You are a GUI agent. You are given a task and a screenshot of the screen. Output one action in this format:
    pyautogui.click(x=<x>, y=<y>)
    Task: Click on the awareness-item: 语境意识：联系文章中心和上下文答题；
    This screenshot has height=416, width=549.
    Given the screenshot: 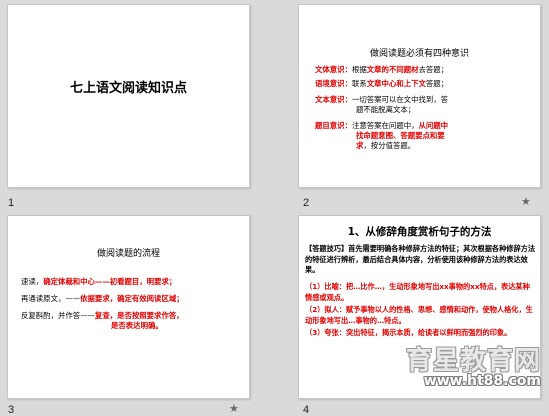 What is the action you would take?
    pyautogui.click(x=382, y=83)
    